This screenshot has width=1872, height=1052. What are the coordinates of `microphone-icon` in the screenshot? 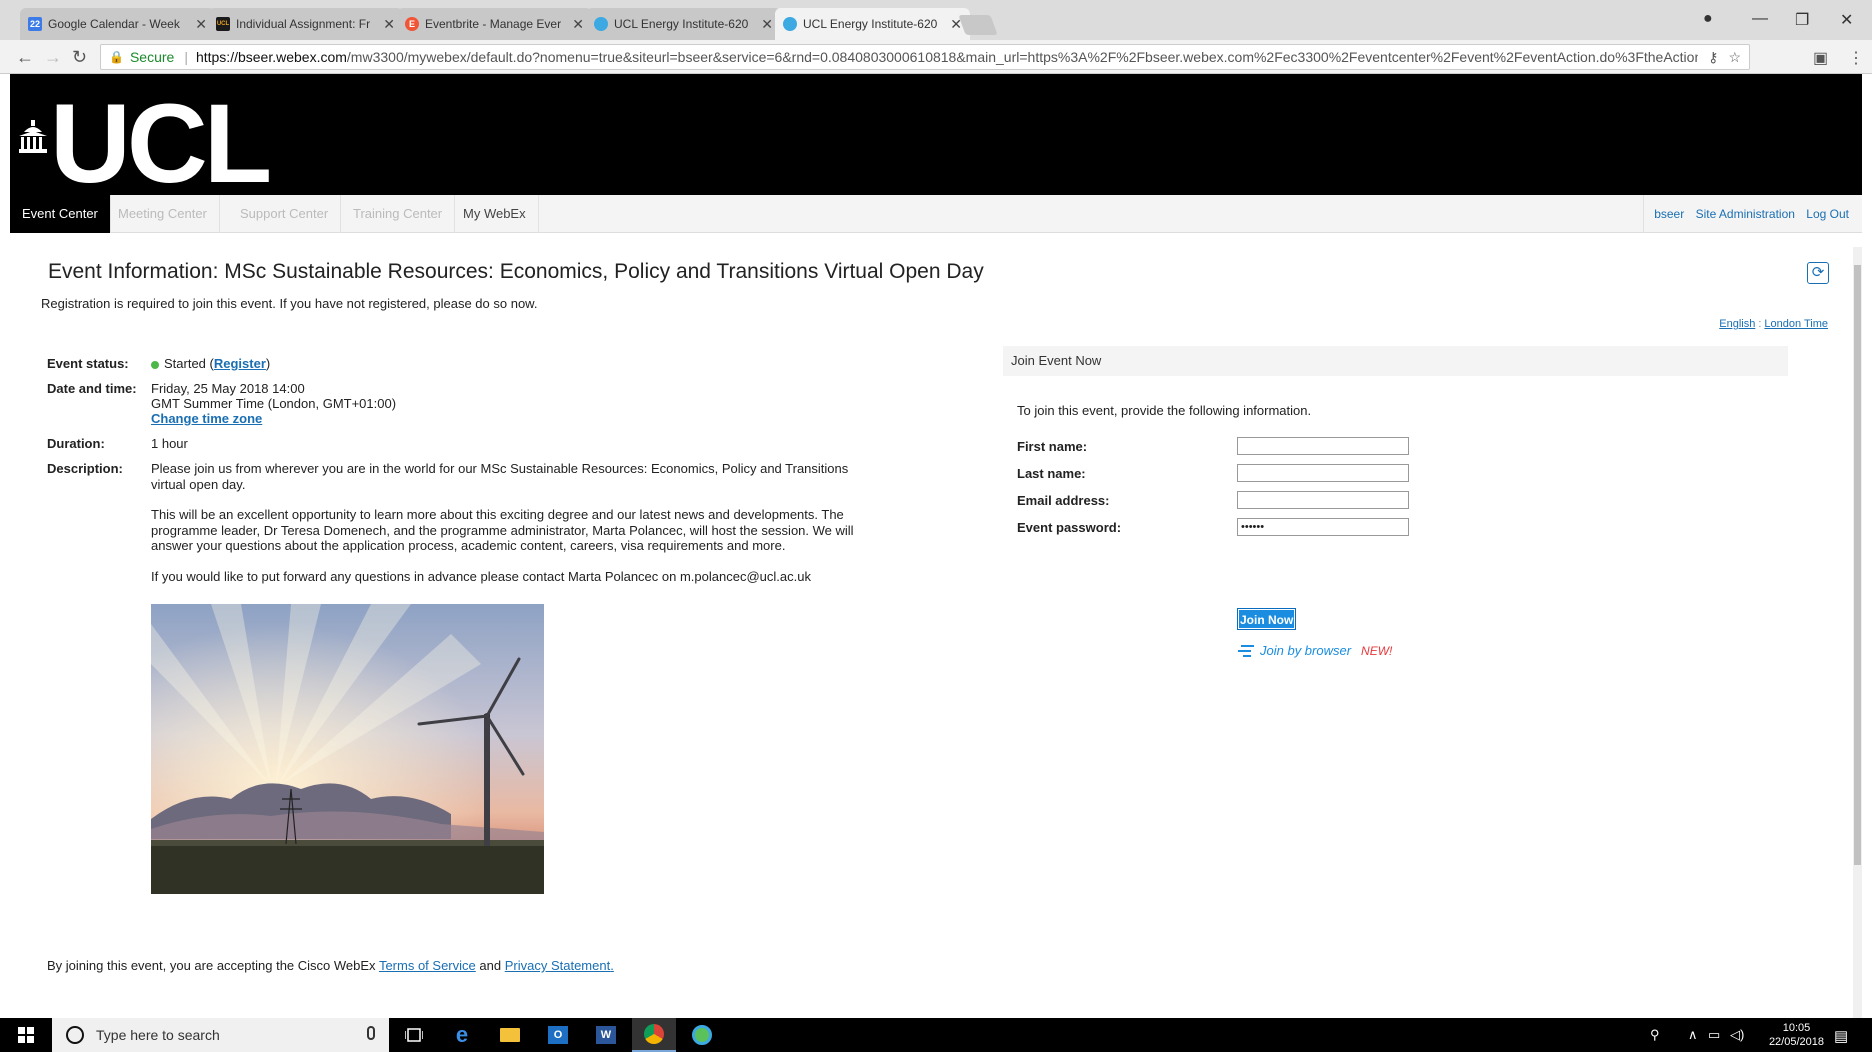 It's located at (371, 1033).